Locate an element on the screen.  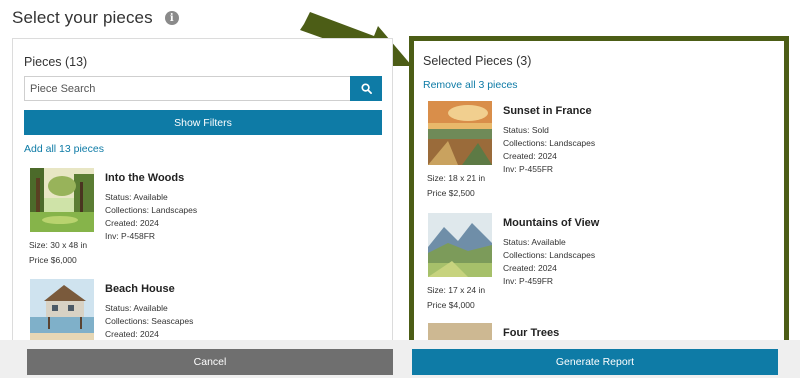
remove-all-pieces-link: Remove all 3 pieces is located at coordinates (470, 85).